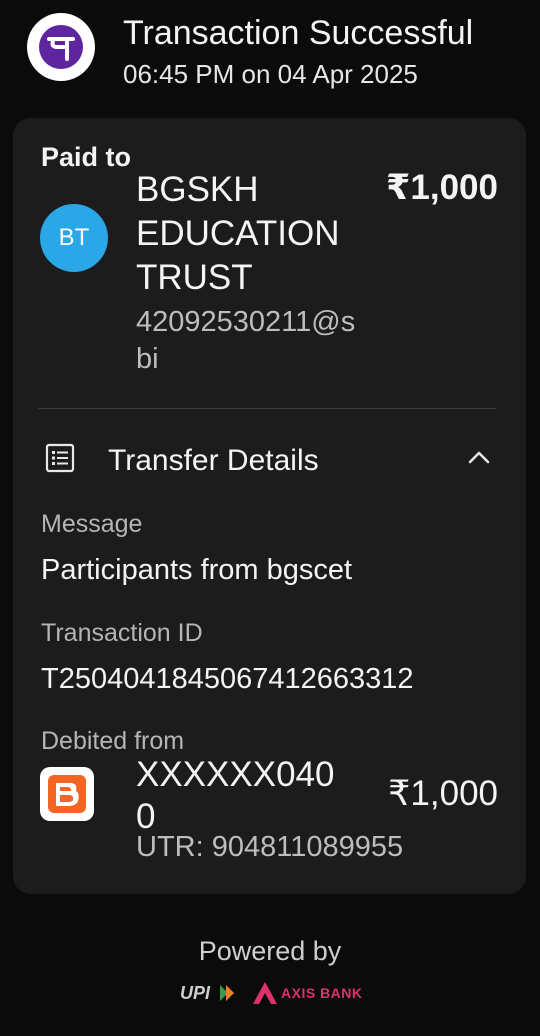 Image resolution: width=540 pixels, height=1036 pixels. What do you see at coordinates (227, 679) in the screenshot?
I see `transaction-id-value: T2504041845067412663312` at bounding box center [227, 679].